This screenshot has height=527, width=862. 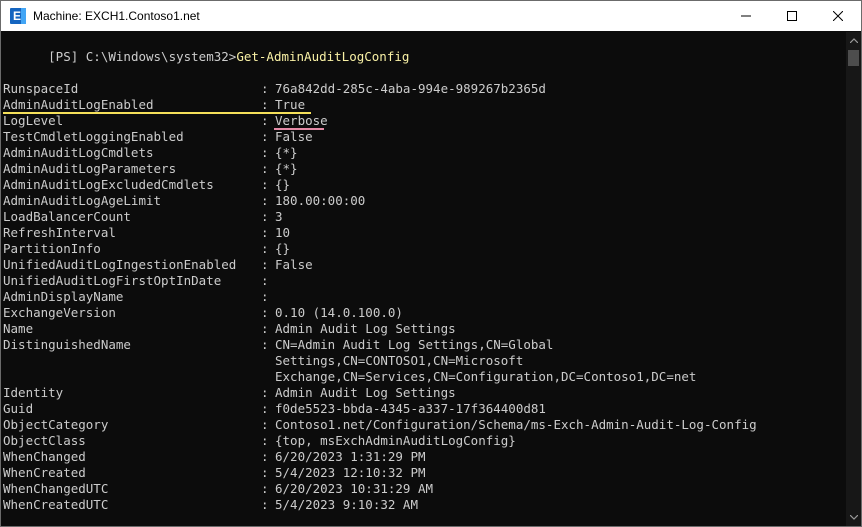 What do you see at coordinates (350, 472) in the screenshot?
I see `property-value: 5/4/2023 12:10:32 PM` at bounding box center [350, 472].